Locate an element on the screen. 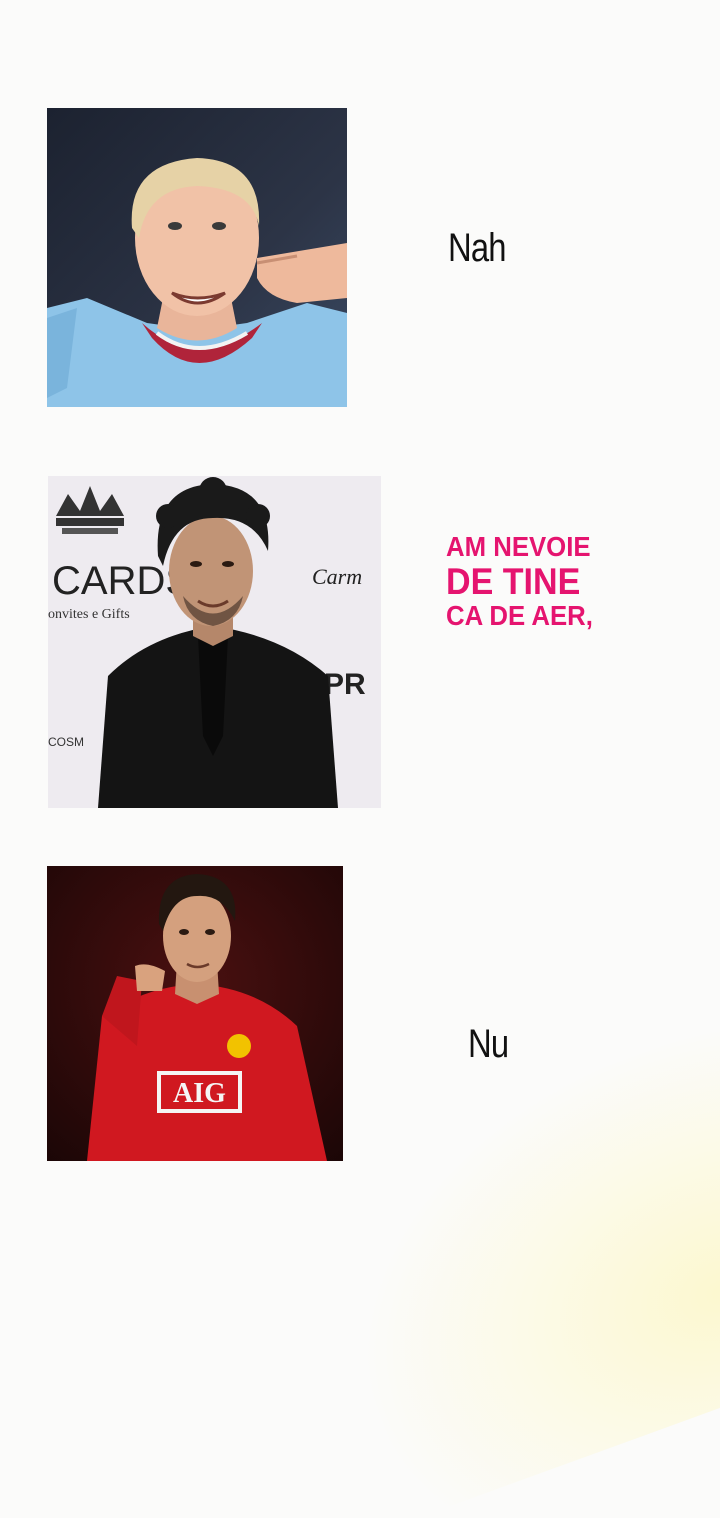  backdrop-cosm-text: COSM is located at coordinates (66, 742).